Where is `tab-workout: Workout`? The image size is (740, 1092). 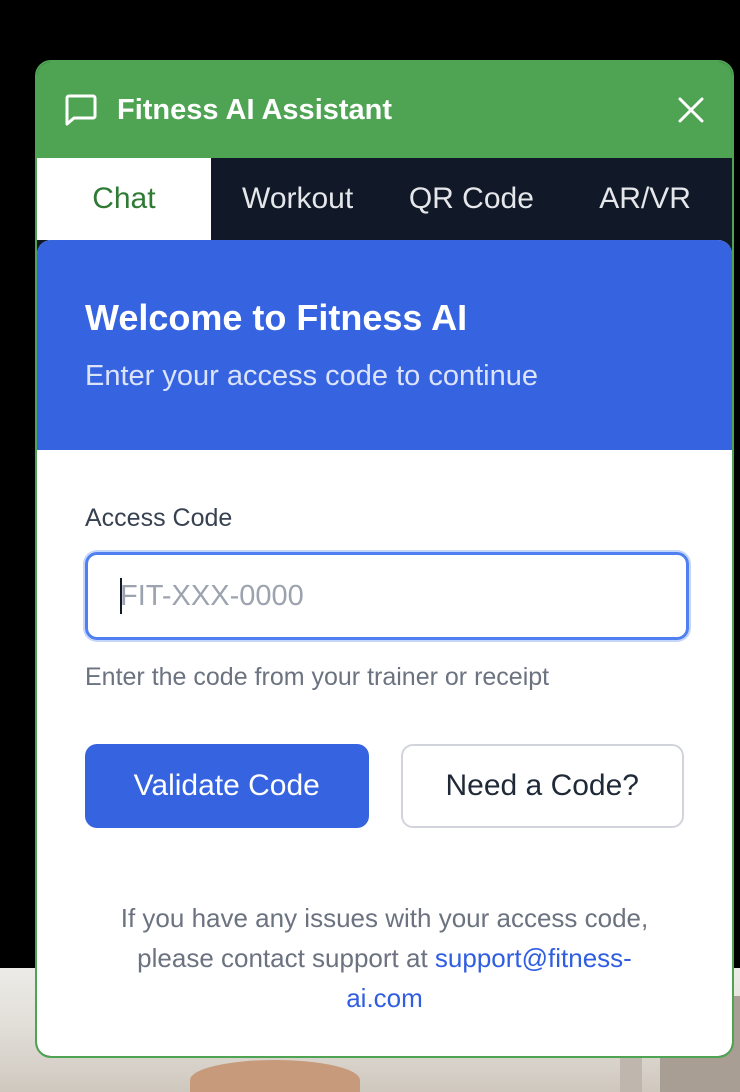 tab-workout: Workout is located at coordinates (298, 199).